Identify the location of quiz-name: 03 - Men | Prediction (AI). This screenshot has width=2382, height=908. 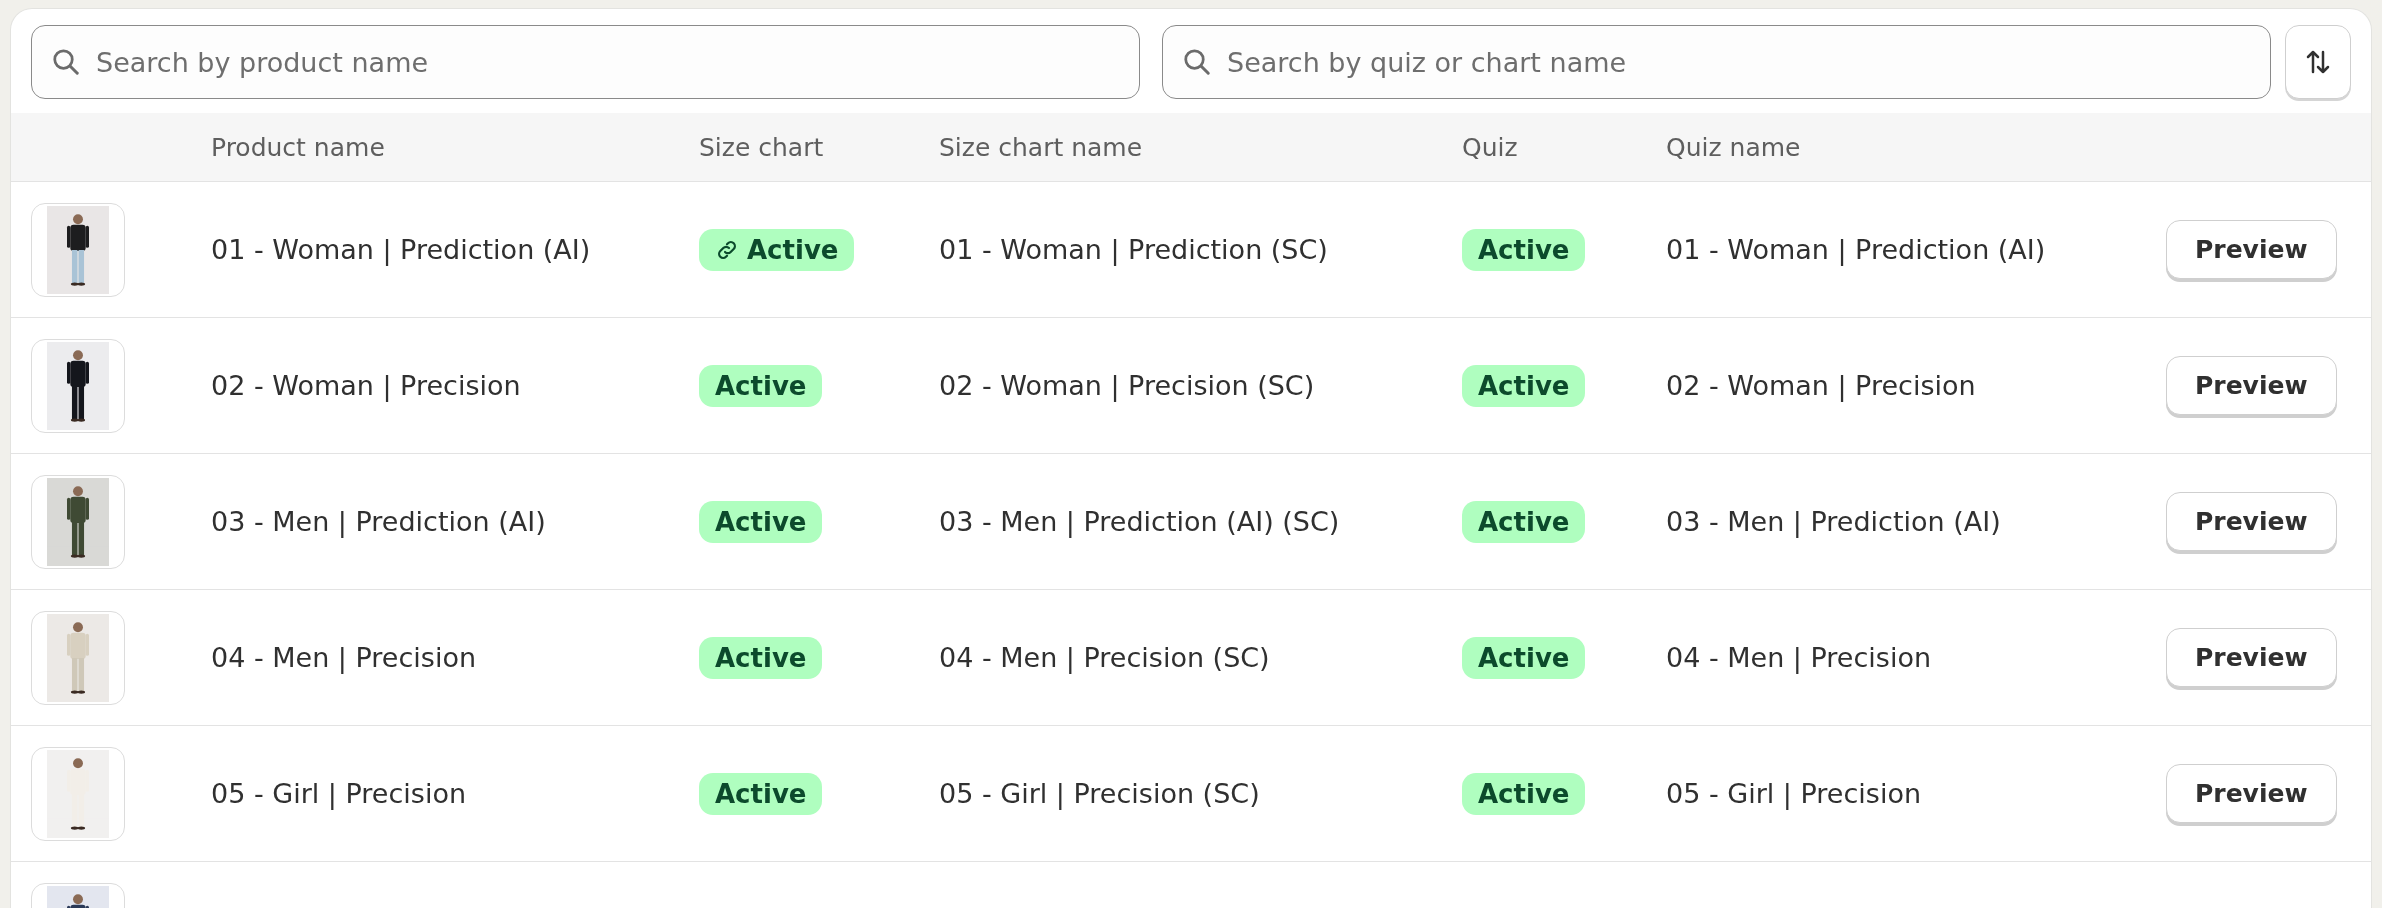
(1834, 521).